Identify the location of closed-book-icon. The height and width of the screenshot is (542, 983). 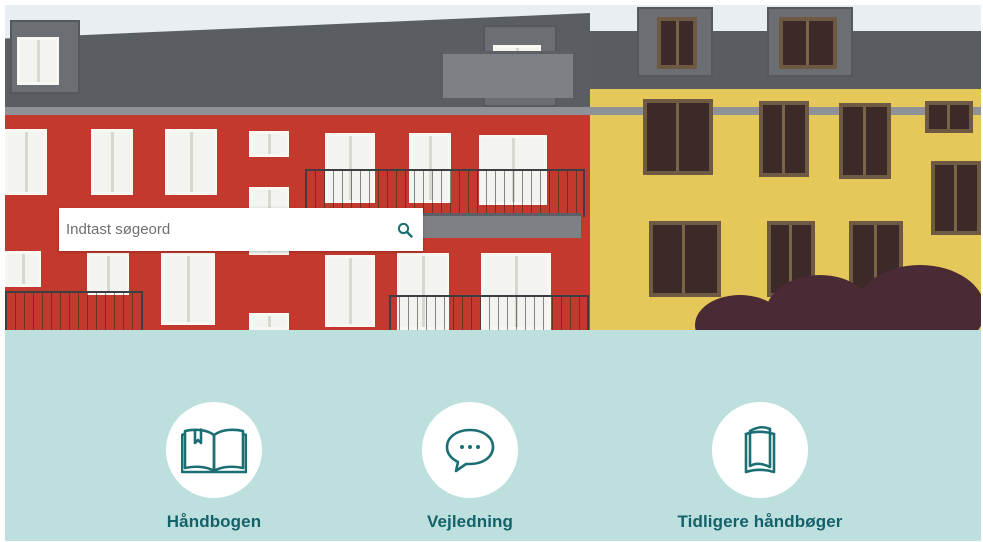
(760, 449).